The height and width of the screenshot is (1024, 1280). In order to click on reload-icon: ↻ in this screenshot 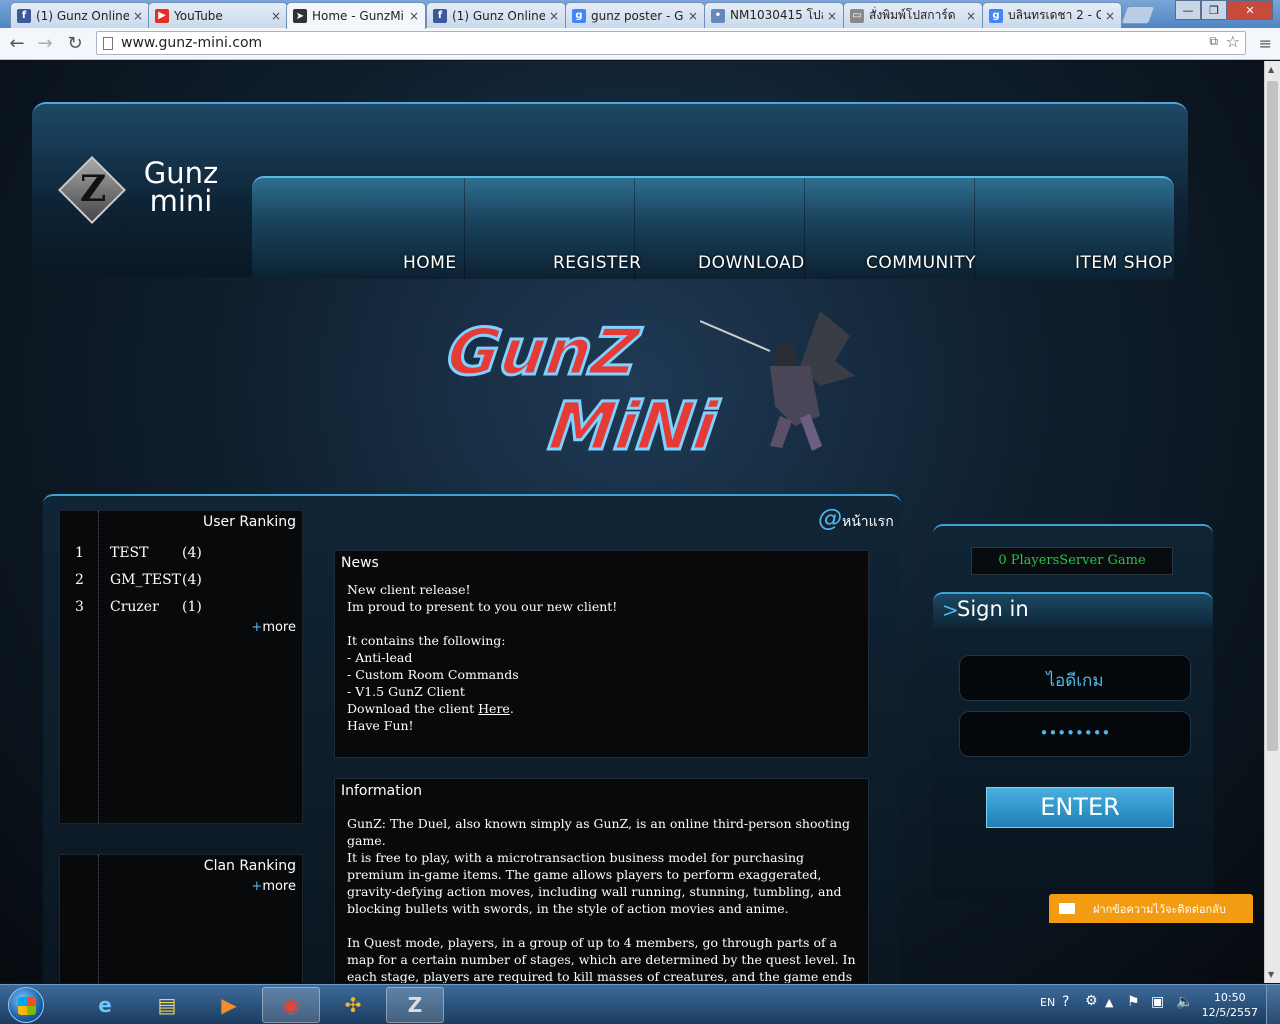, I will do `click(75, 43)`.